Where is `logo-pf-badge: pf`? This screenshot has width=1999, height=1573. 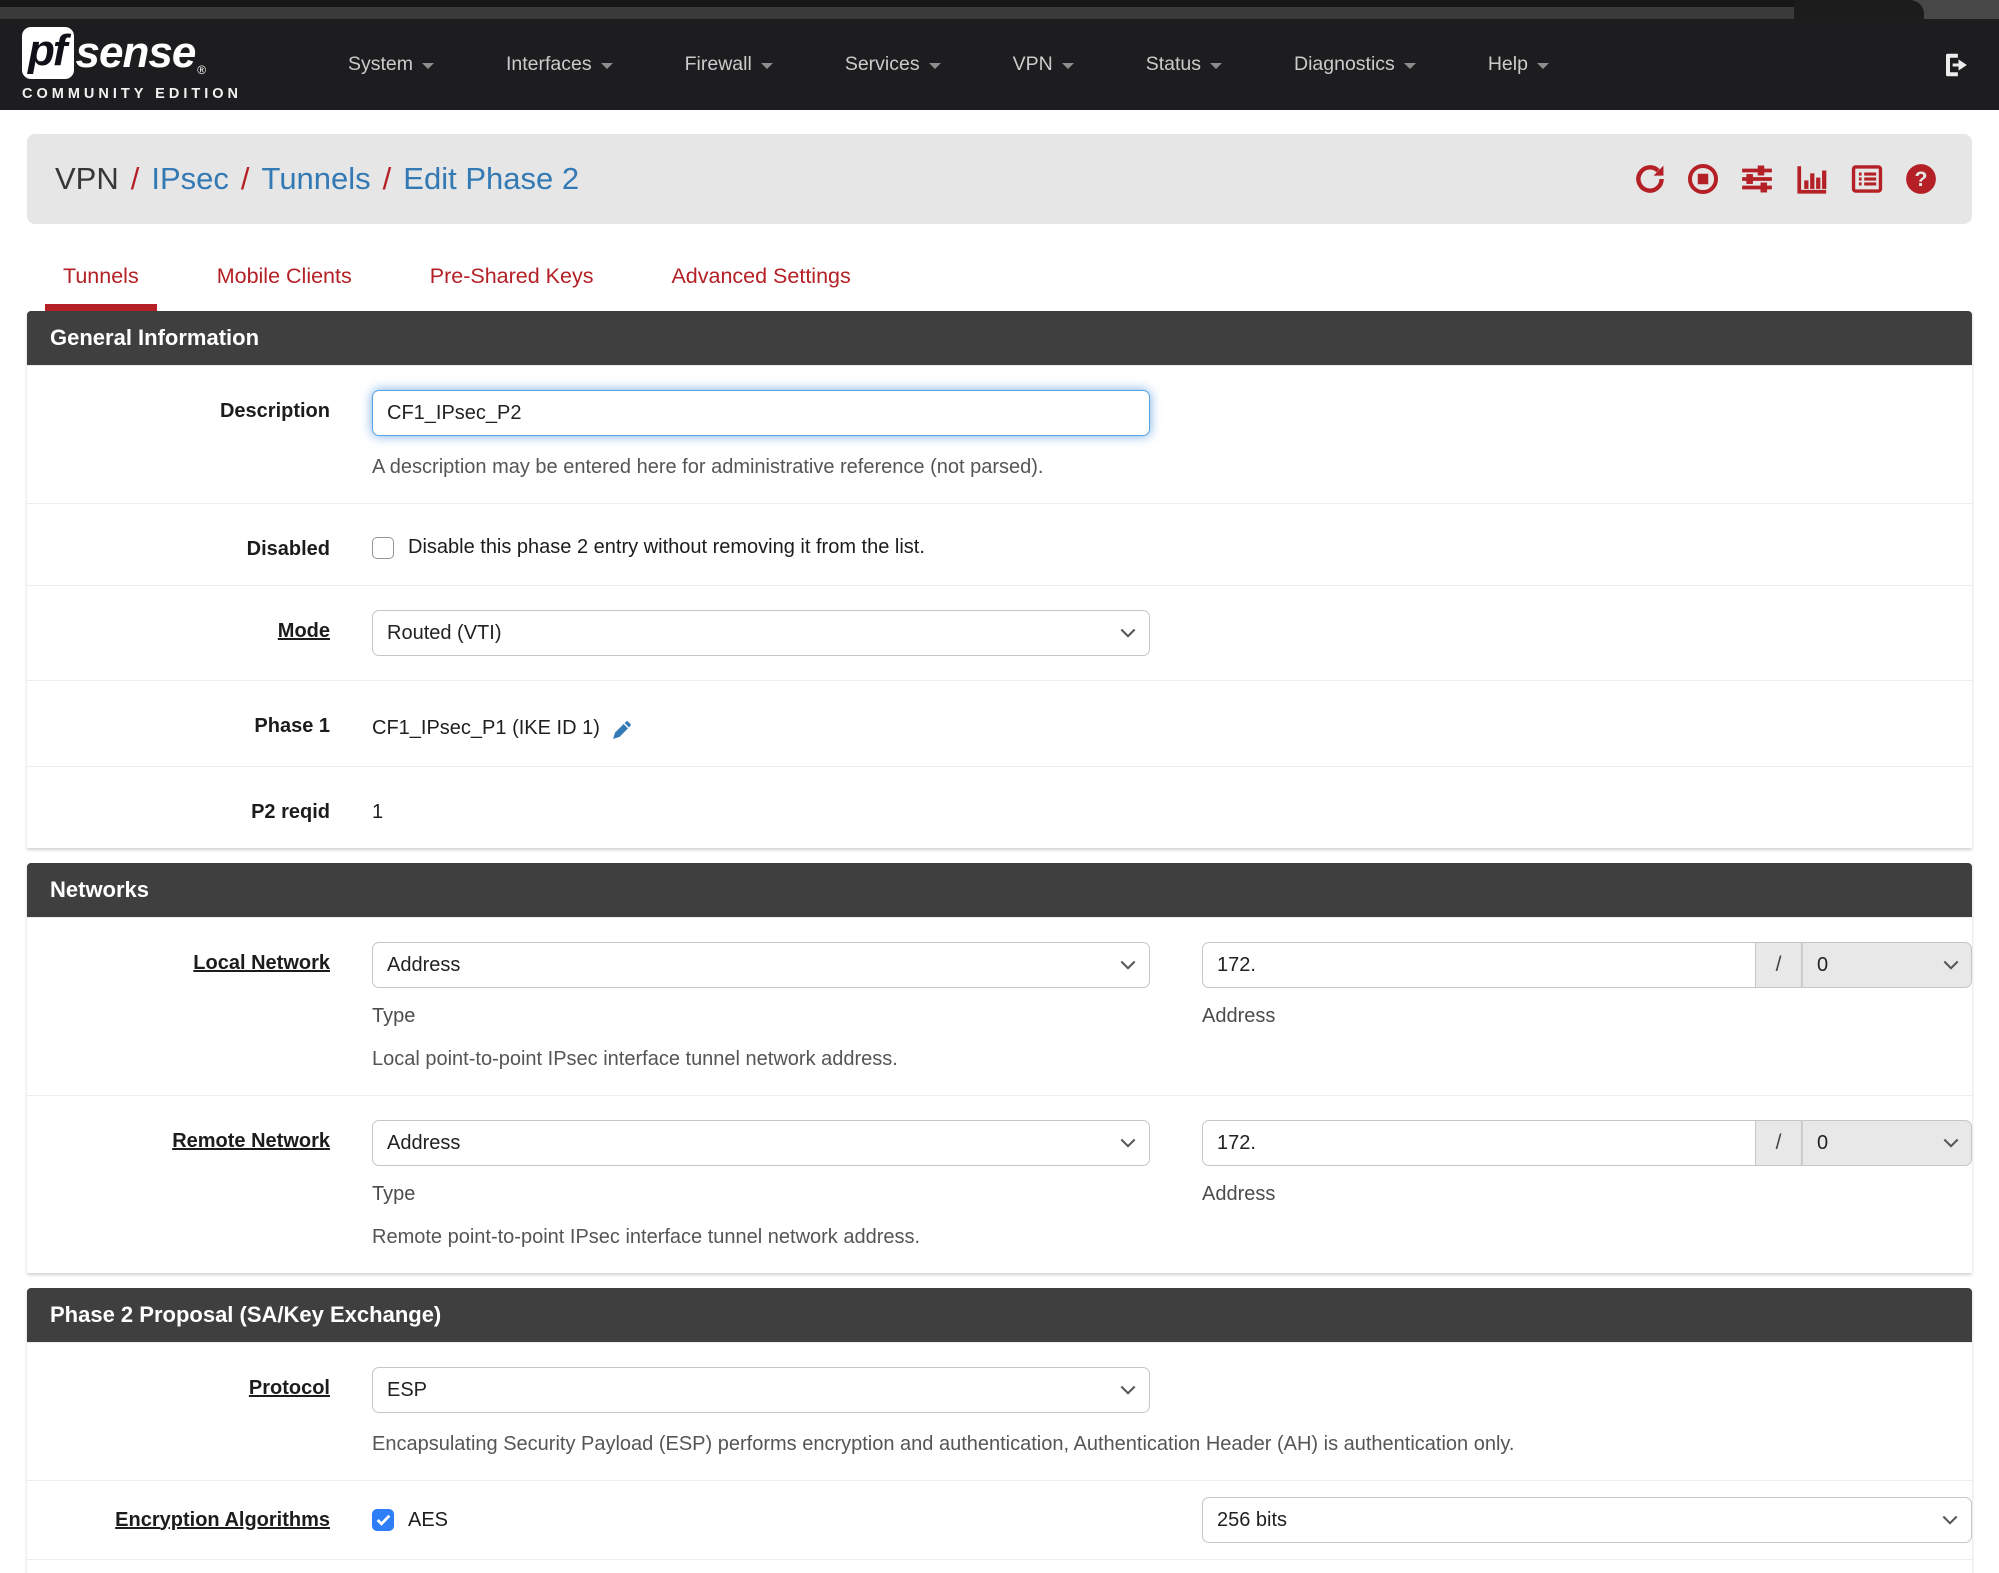
logo-pf-badge: pf is located at coordinates (48, 53).